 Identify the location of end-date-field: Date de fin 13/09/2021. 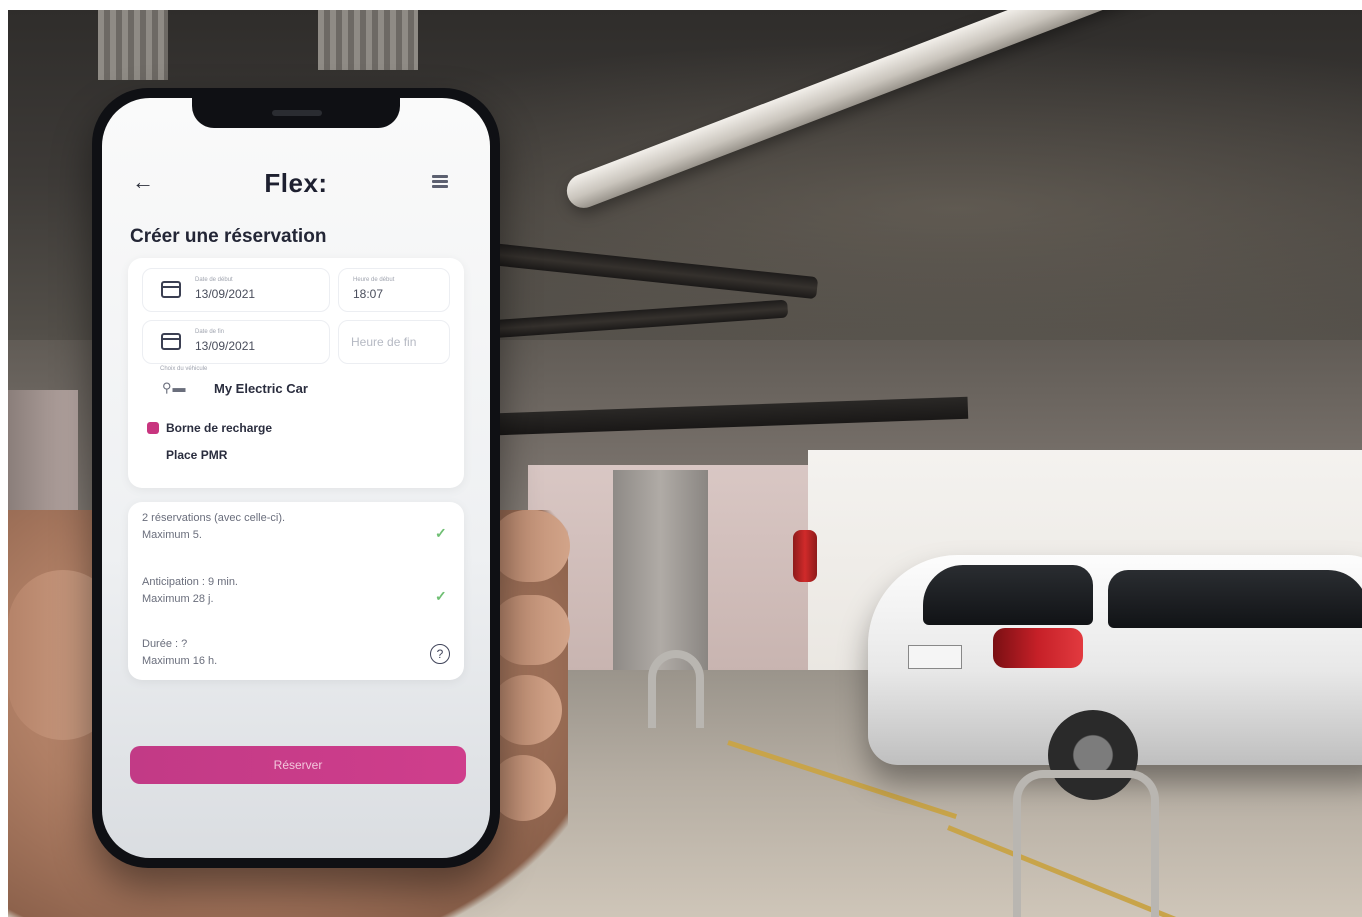
(236, 342).